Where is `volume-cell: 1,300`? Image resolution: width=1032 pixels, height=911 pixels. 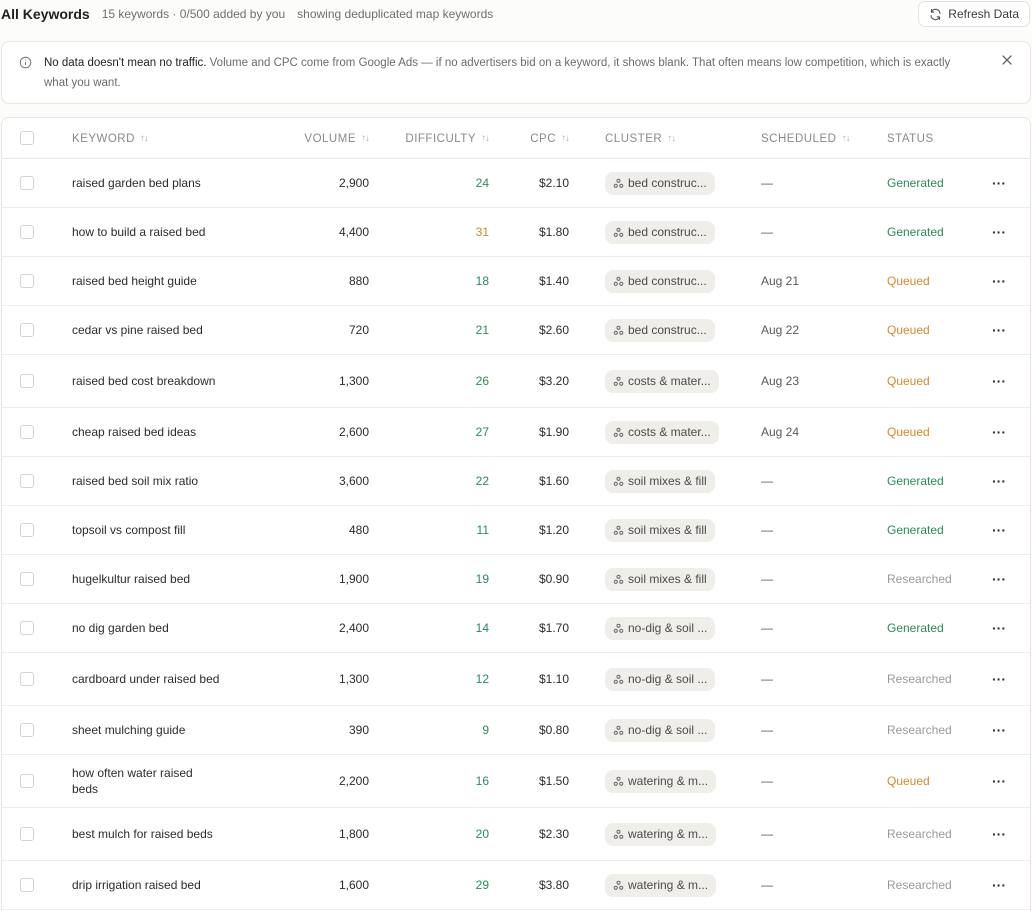
volume-cell: 1,300 is located at coordinates (353, 381).